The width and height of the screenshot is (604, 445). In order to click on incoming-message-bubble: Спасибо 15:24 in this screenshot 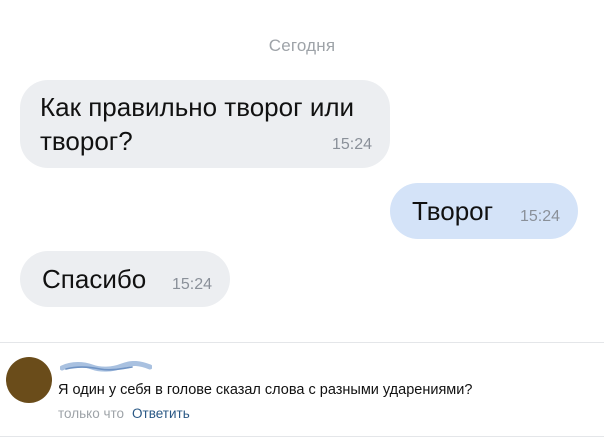, I will do `click(125, 279)`.